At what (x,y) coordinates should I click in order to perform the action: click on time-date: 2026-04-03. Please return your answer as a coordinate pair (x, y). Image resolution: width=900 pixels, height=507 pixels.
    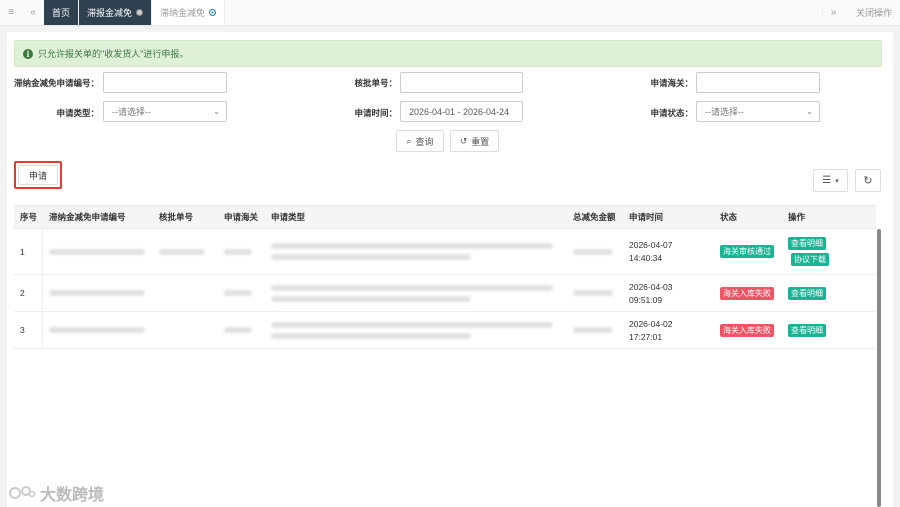
    Looking at the image, I should click on (651, 286).